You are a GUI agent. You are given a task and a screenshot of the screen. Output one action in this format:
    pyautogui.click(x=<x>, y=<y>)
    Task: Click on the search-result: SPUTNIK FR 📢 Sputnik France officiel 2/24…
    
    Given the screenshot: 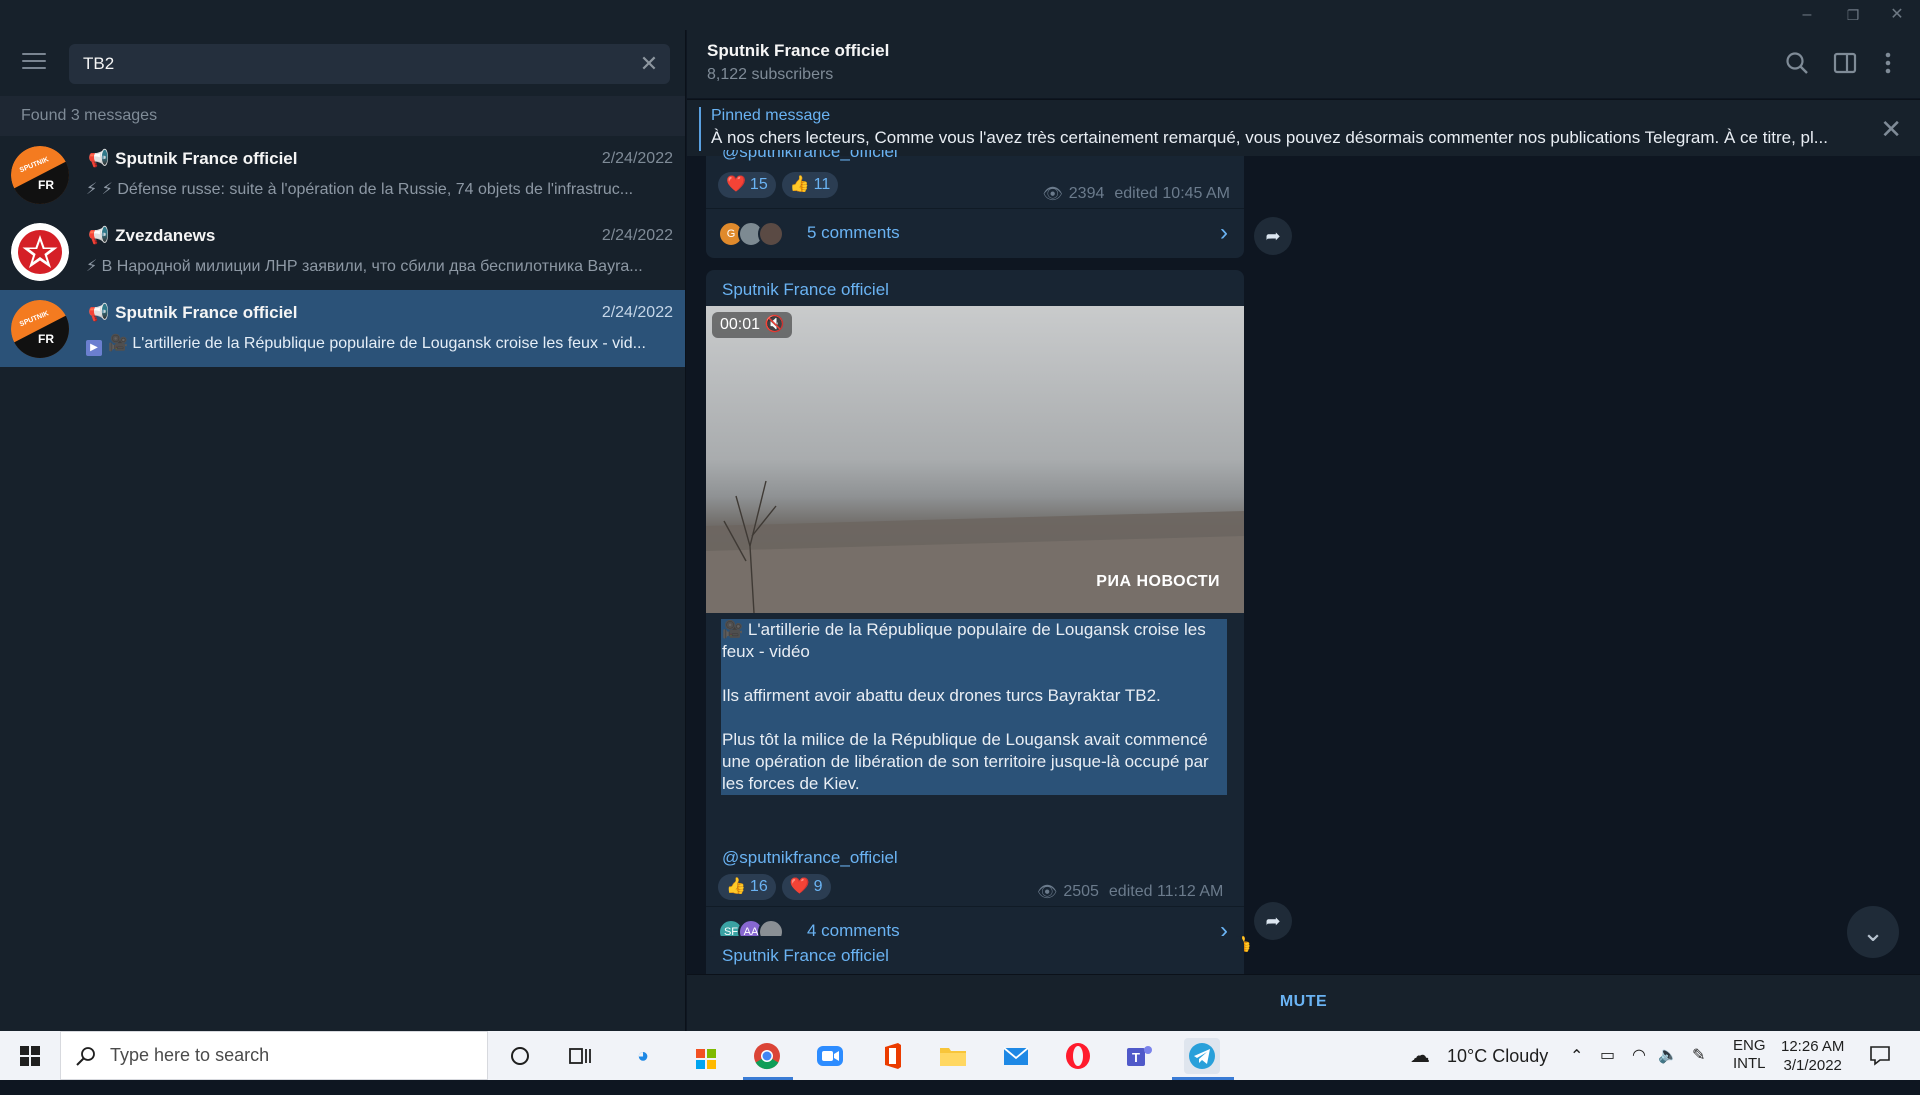 What is the action you would take?
    pyautogui.click(x=342, y=174)
    